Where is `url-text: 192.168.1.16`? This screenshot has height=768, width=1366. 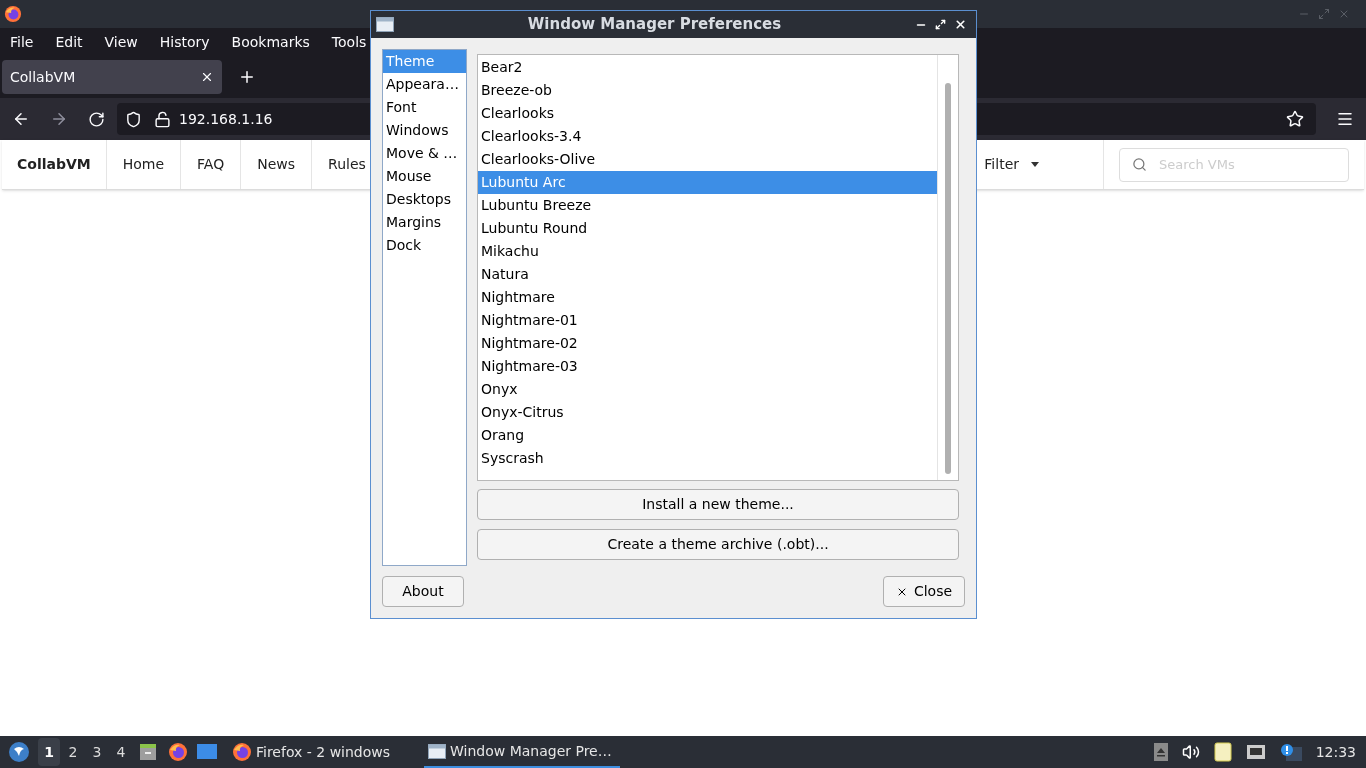 url-text: 192.168.1.16 is located at coordinates (226, 119).